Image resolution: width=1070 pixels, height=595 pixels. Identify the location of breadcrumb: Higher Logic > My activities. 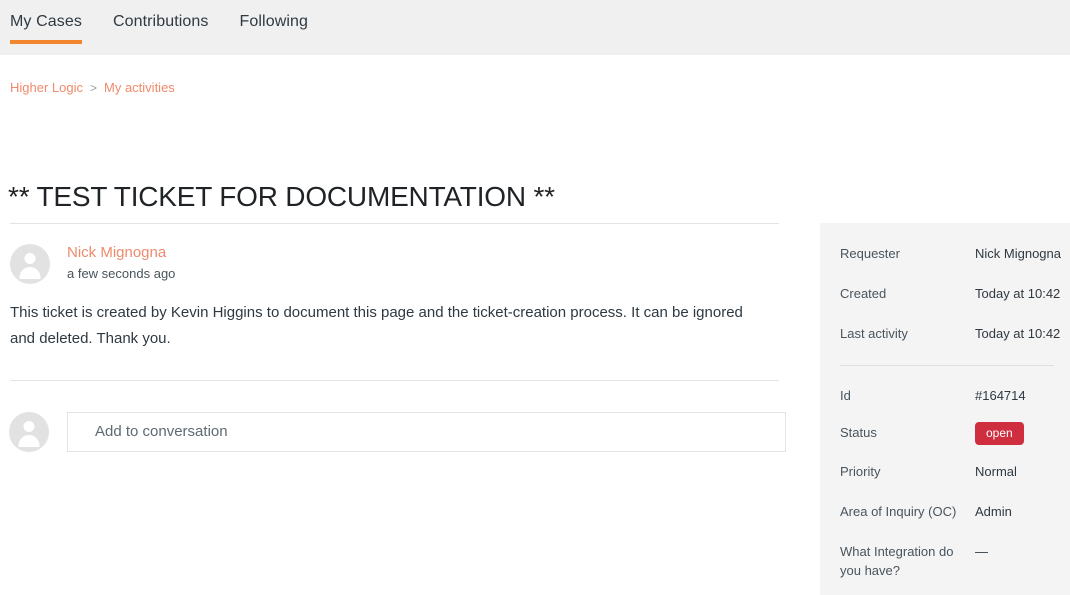
(92, 87).